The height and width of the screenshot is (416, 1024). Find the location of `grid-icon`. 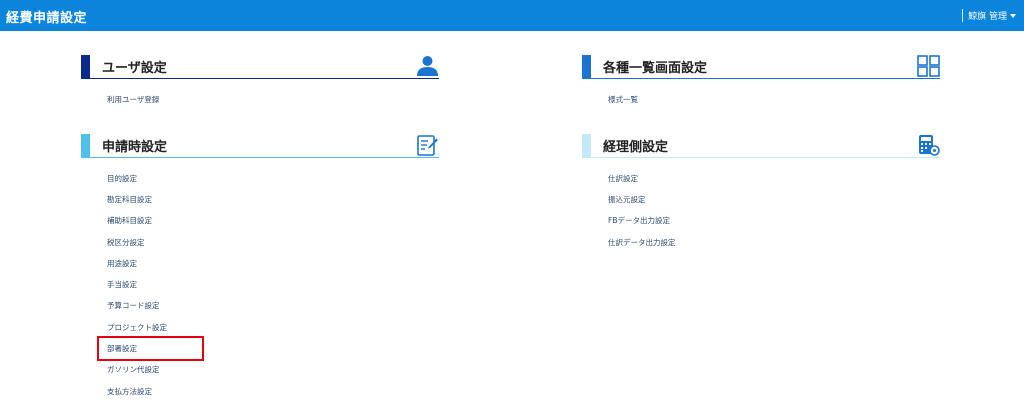

grid-icon is located at coordinates (928, 66).